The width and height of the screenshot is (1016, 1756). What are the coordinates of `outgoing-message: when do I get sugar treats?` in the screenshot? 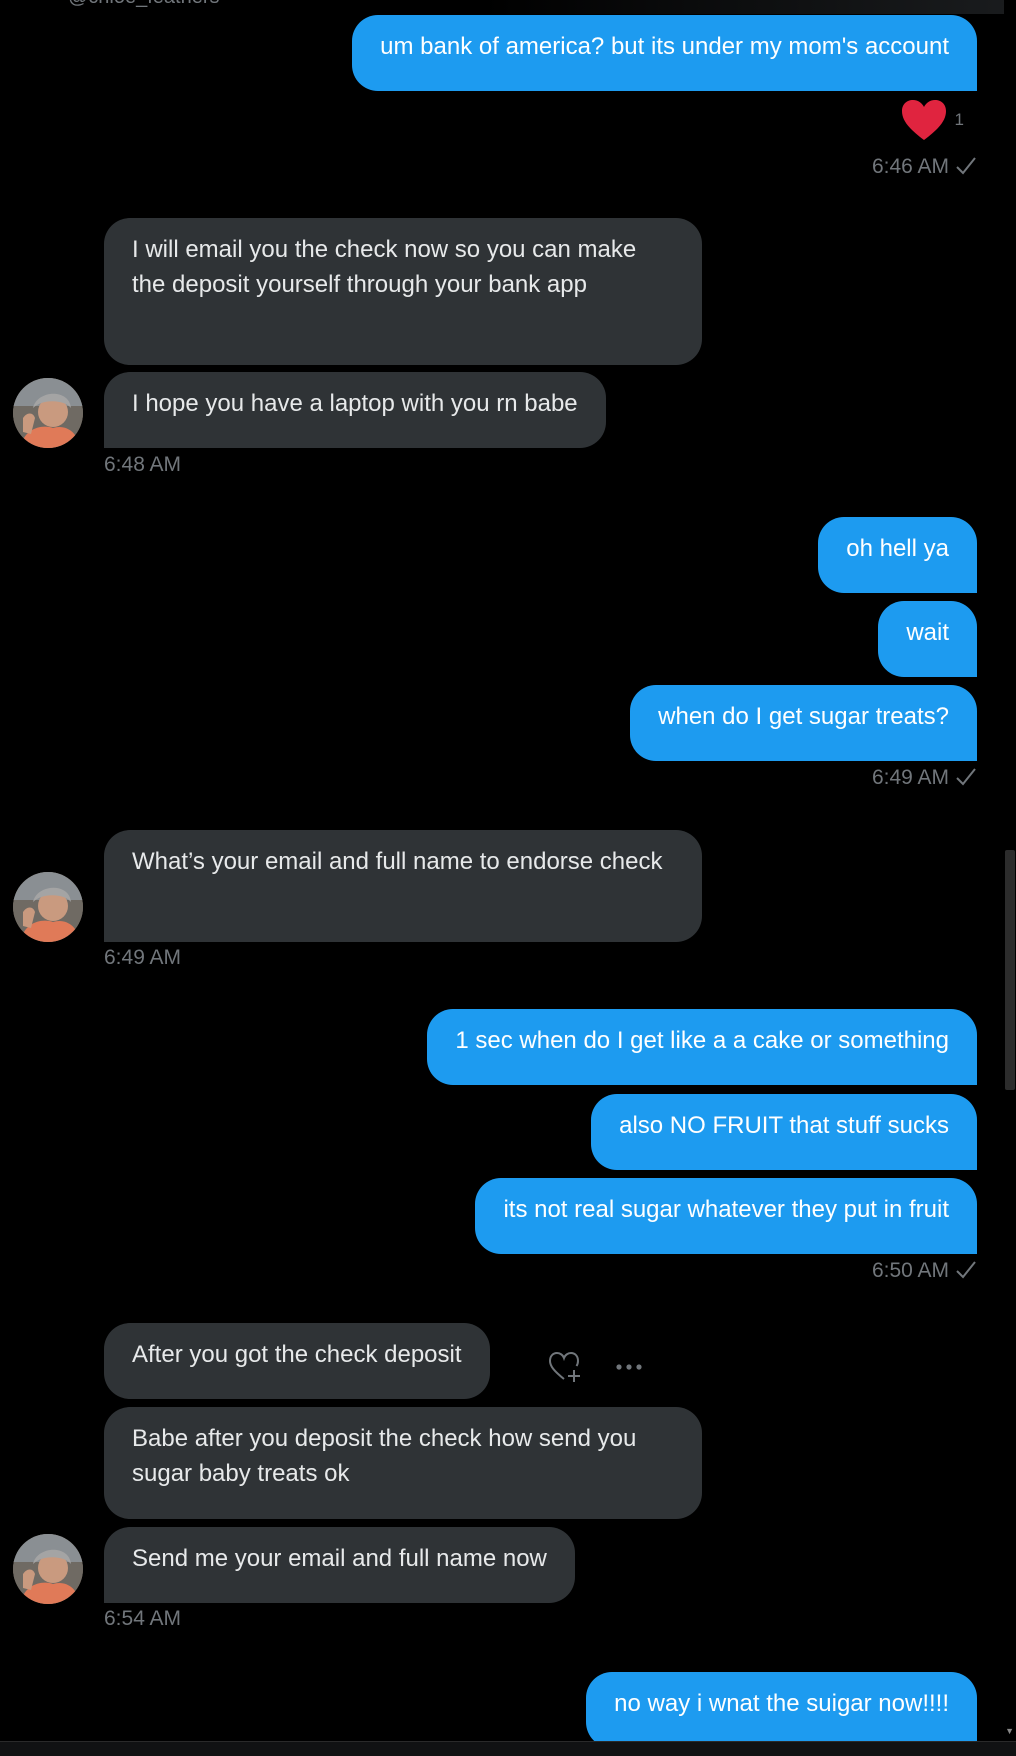 It's located at (803, 723).